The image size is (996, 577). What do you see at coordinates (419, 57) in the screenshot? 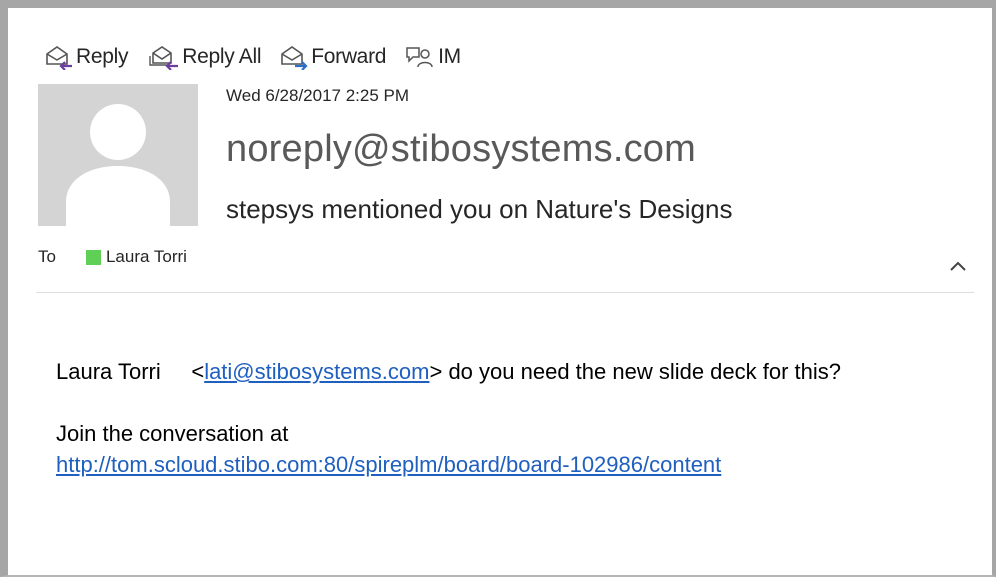
I see `im-icon` at bounding box center [419, 57].